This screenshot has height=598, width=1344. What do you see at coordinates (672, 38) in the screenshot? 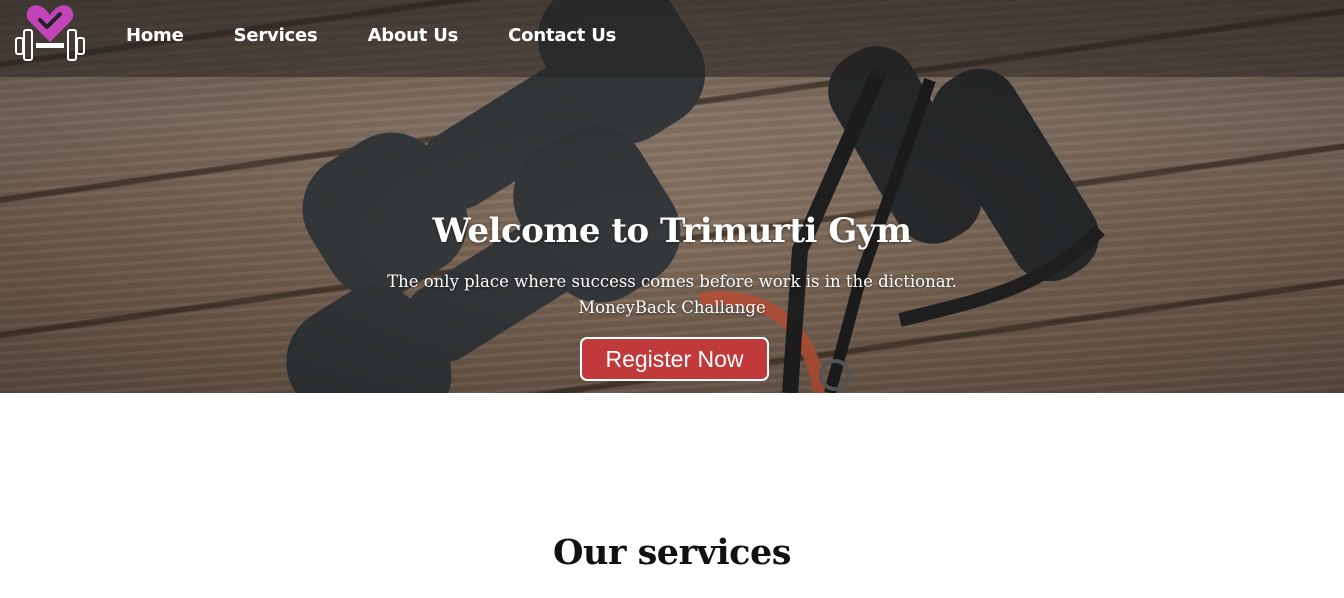
I see `top-navbar: Home Services About Us Contact Us` at bounding box center [672, 38].